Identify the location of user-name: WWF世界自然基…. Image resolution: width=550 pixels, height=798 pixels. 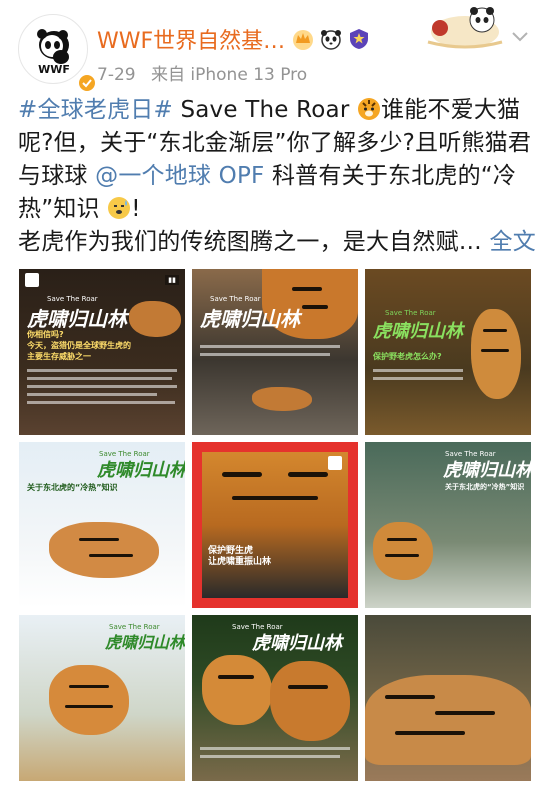
(191, 39).